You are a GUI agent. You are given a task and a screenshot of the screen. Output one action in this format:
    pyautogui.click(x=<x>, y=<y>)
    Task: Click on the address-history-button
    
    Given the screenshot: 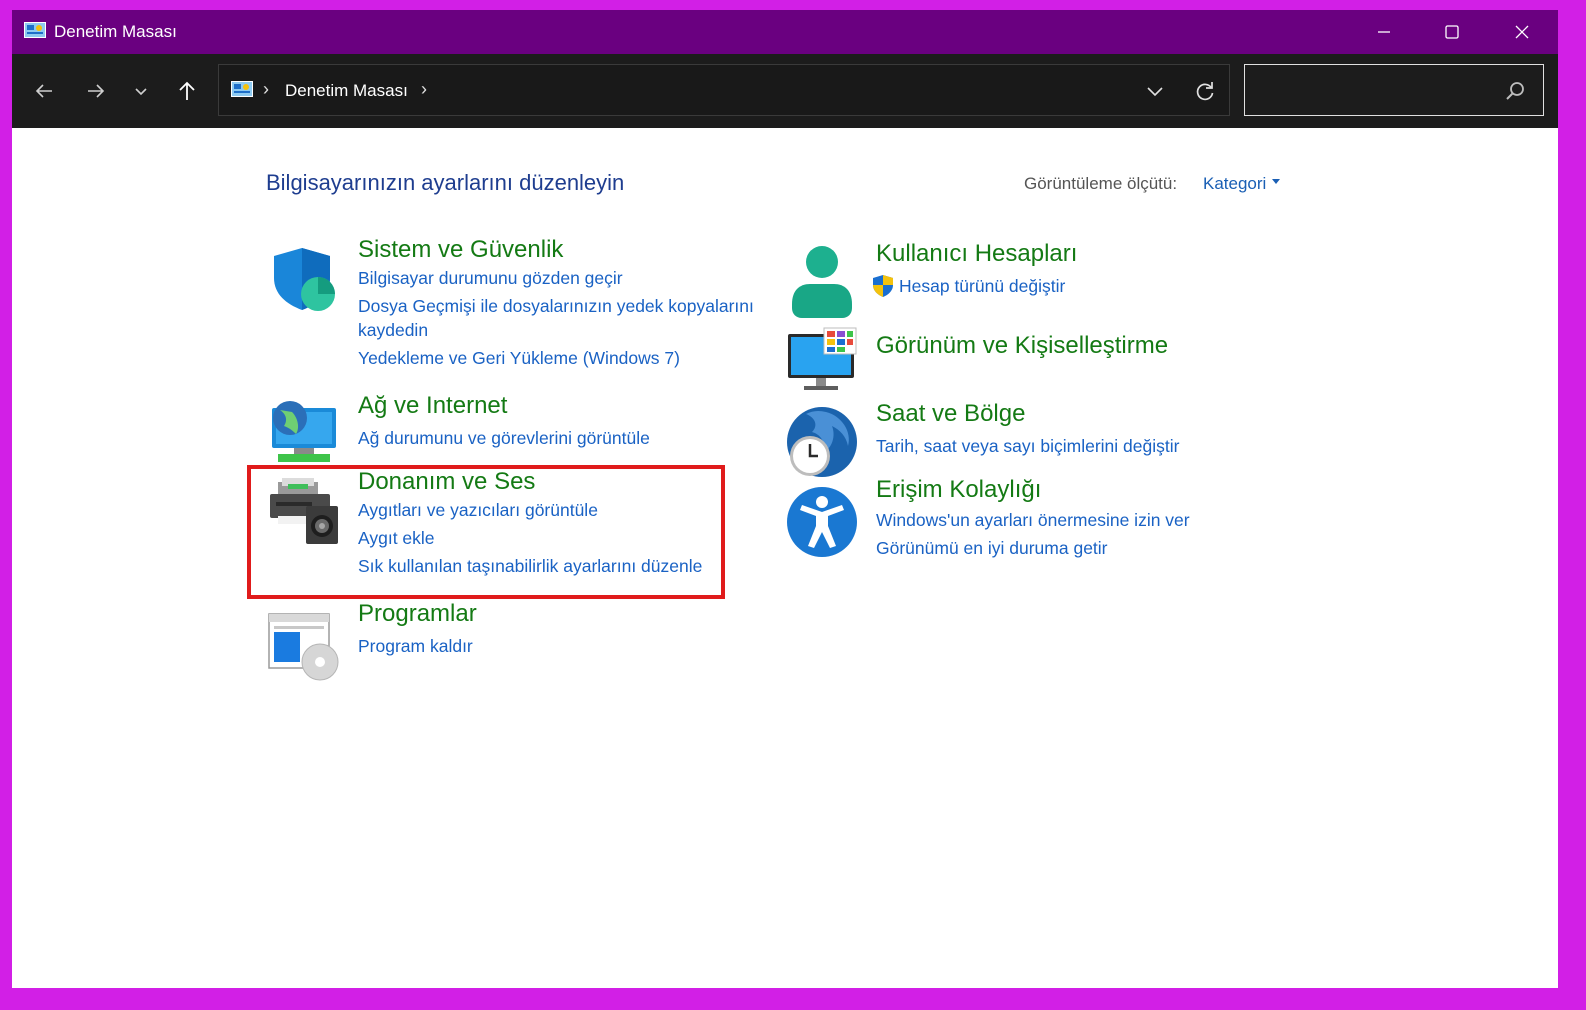 What is the action you would take?
    pyautogui.click(x=1155, y=91)
    